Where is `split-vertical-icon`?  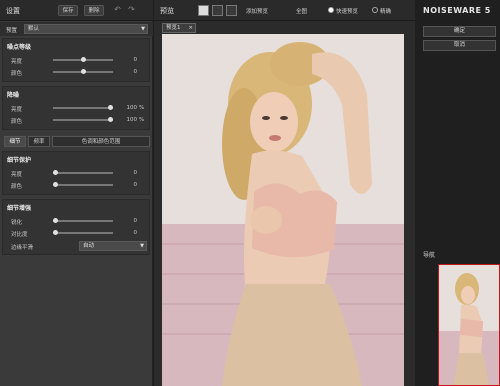 split-vertical-icon is located at coordinates (231, 10).